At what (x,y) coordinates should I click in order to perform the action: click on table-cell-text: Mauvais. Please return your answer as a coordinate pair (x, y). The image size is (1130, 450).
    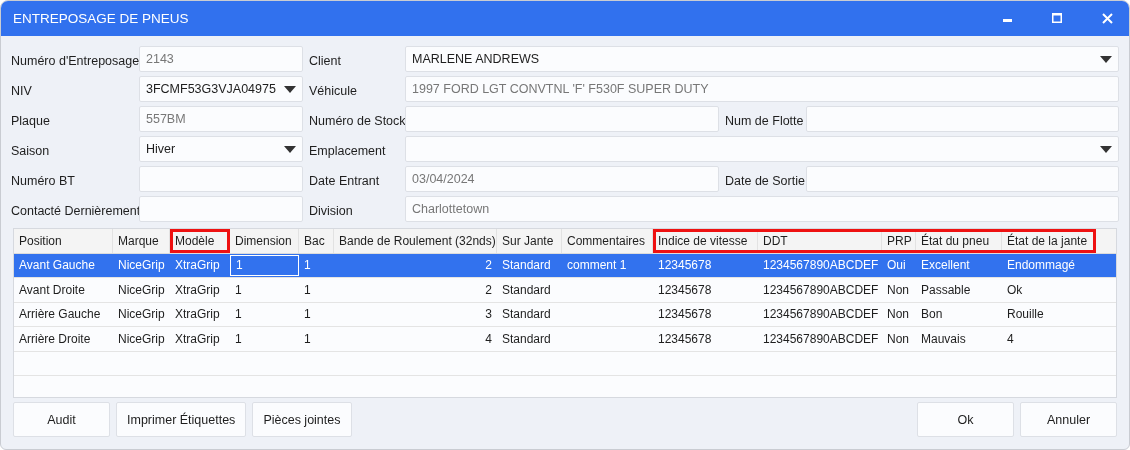
    Looking at the image, I should click on (943, 339).